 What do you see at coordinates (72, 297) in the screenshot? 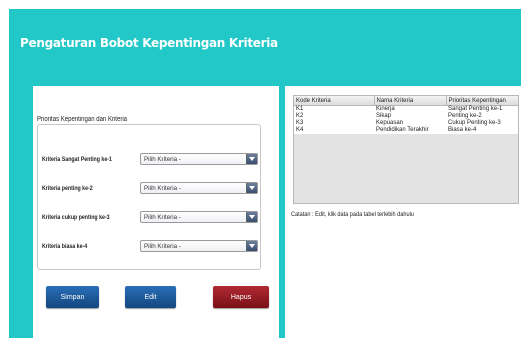
I see `save-button: Simpan` at bounding box center [72, 297].